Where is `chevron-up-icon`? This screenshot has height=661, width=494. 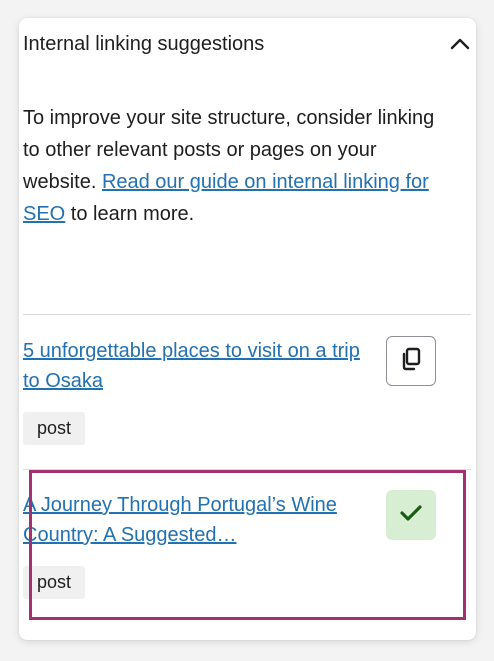
chevron-up-icon is located at coordinates (460, 44).